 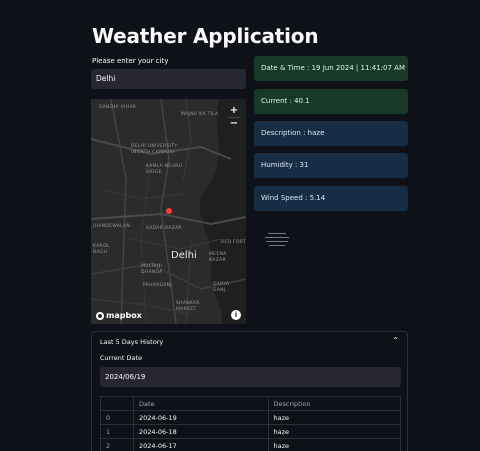 I want to click on current-date-input: 2024/06/19, so click(x=250, y=377).